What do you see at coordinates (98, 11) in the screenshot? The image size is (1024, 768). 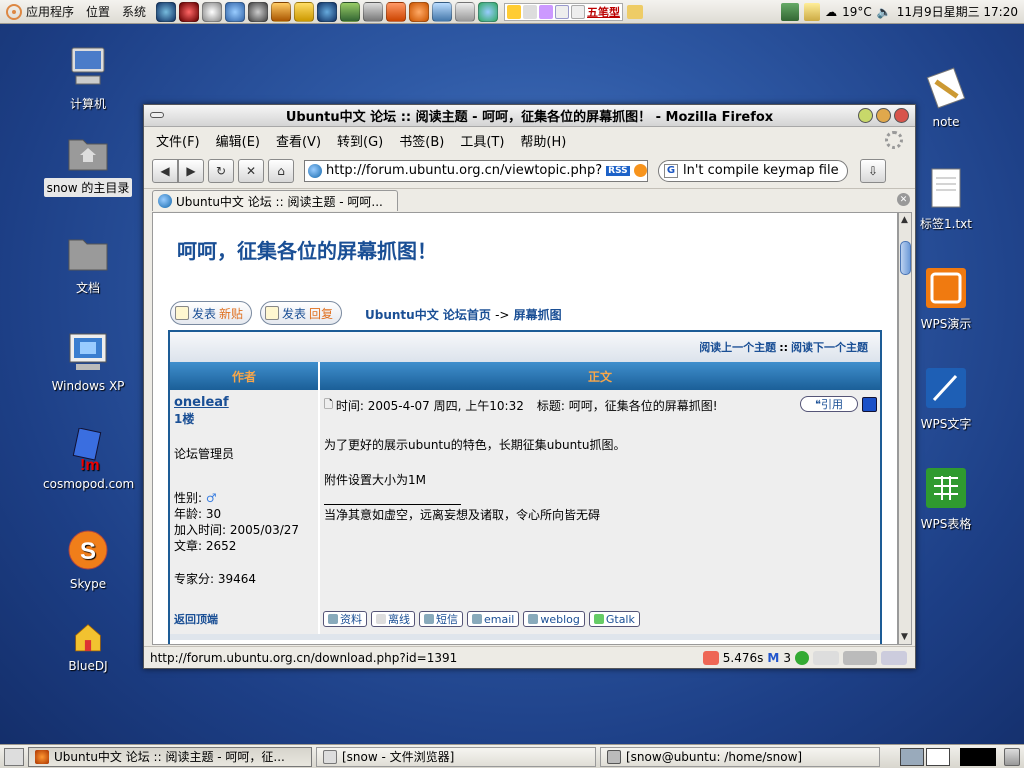 I see `places-menu: 位置` at bounding box center [98, 11].